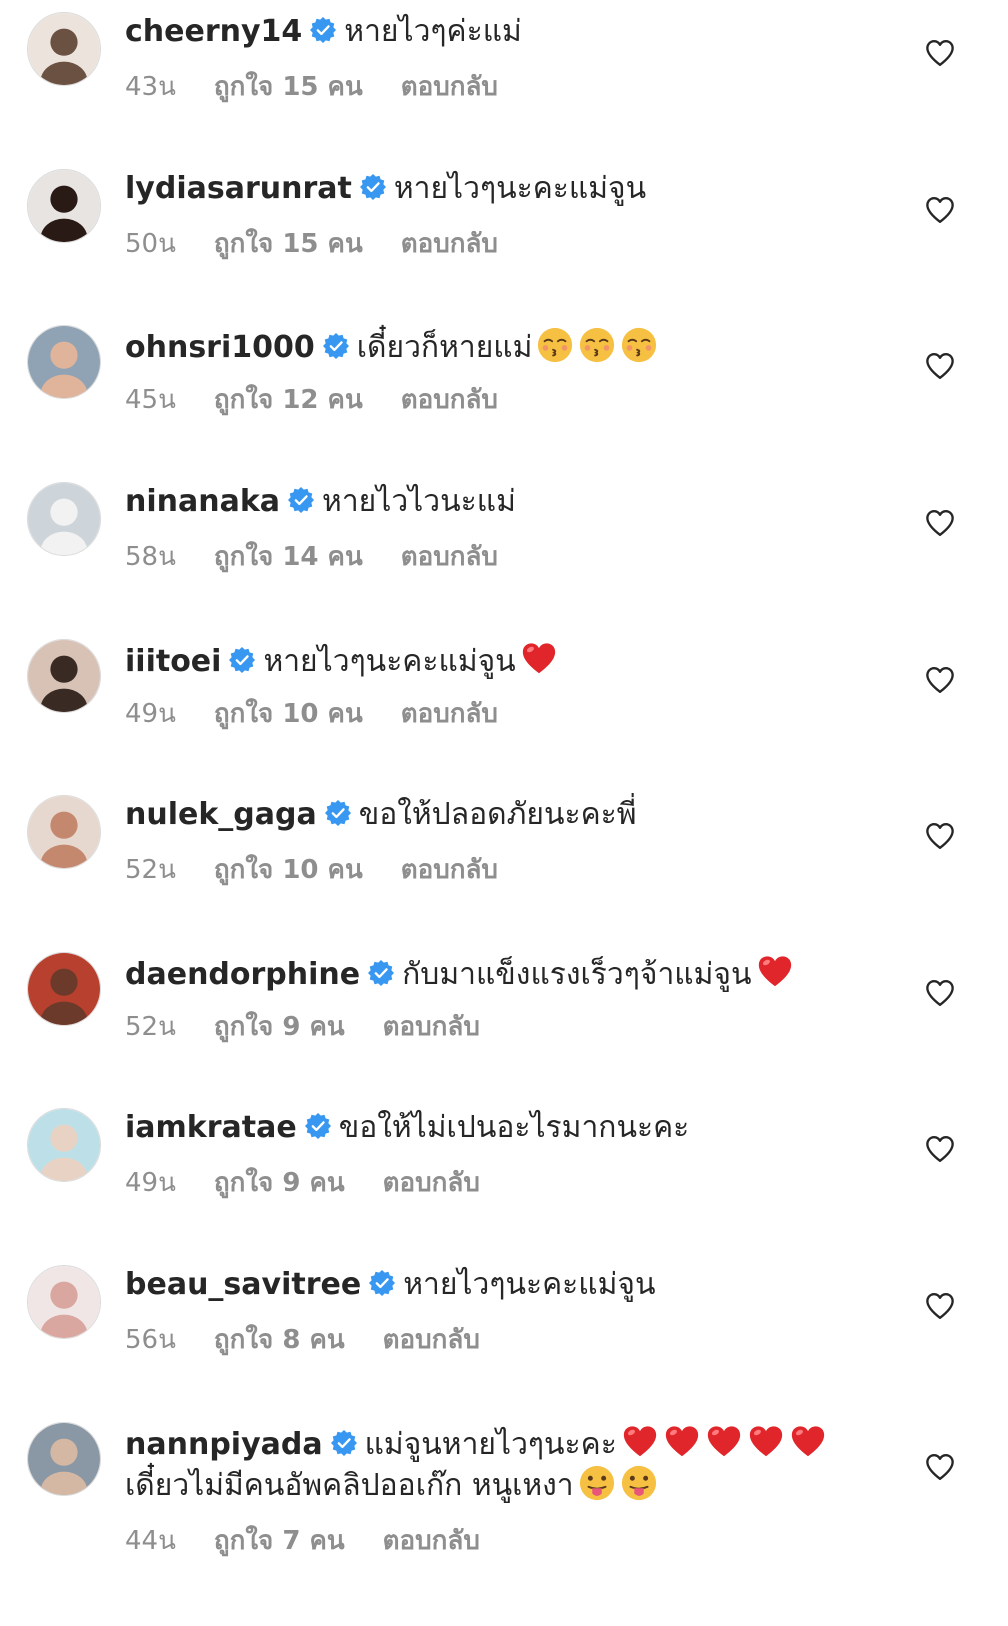 The height and width of the screenshot is (1626, 1008). What do you see at coordinates (173, 661) in the screenshot?
I see `username-link: iiitoei` at bounding box center [173, 661].